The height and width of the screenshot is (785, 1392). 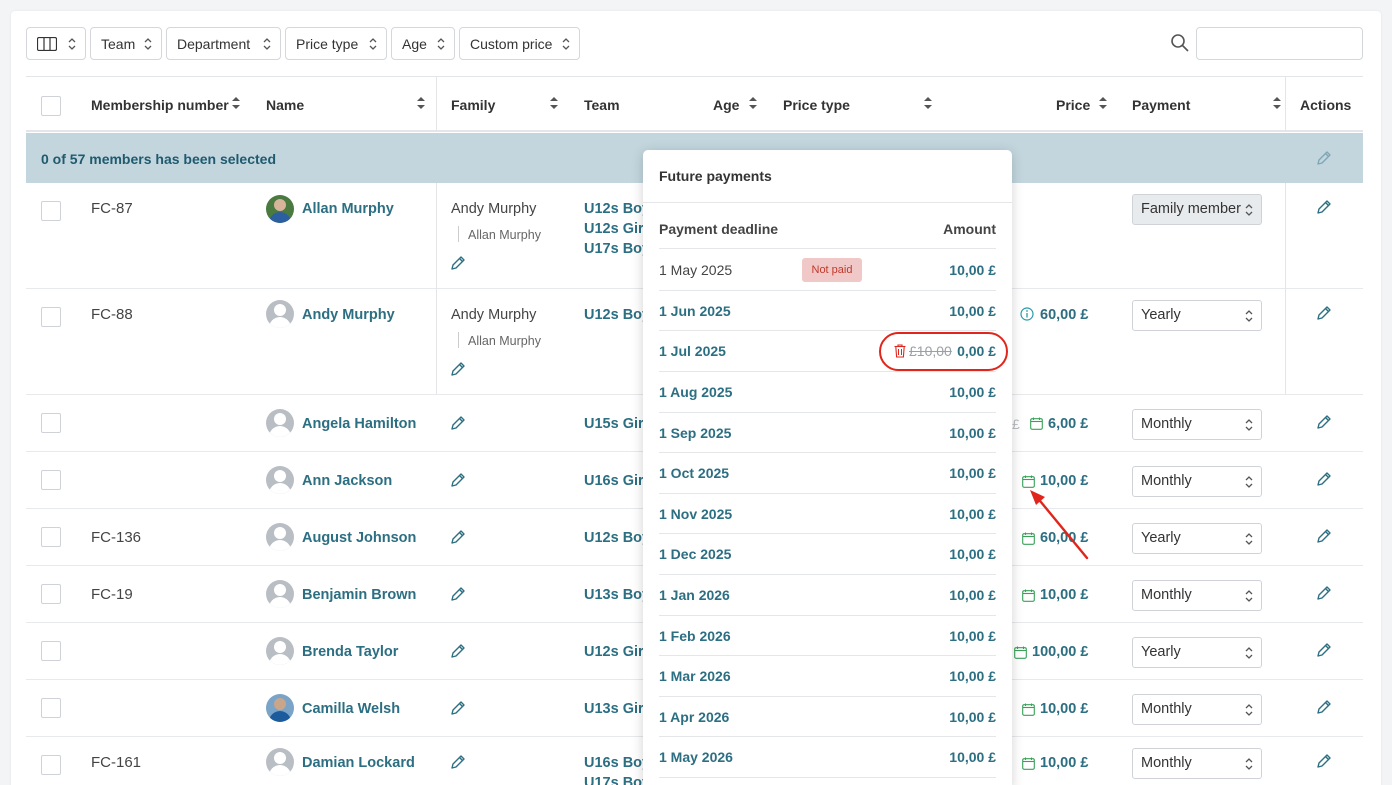 I want to click on team-link: U15s Girl, so click(x=616, y=424).